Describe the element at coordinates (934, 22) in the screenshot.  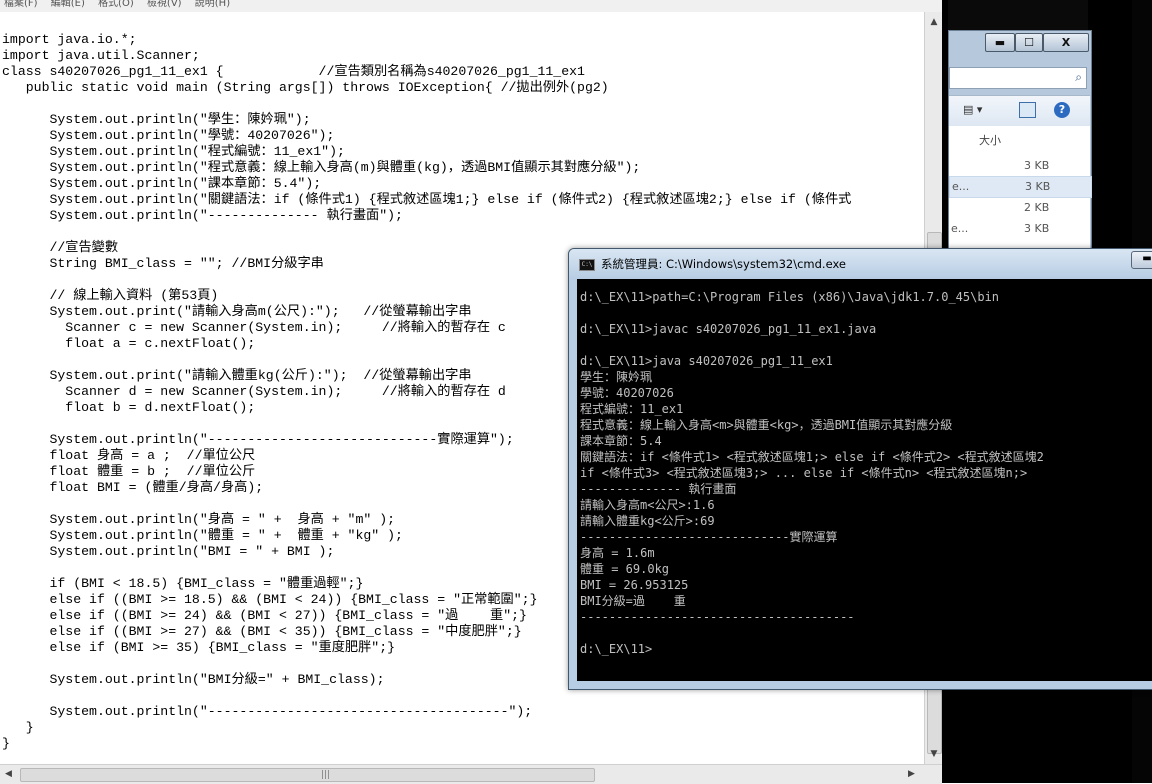
I see `scroll-up-arrow-icon: ▲` at that location.